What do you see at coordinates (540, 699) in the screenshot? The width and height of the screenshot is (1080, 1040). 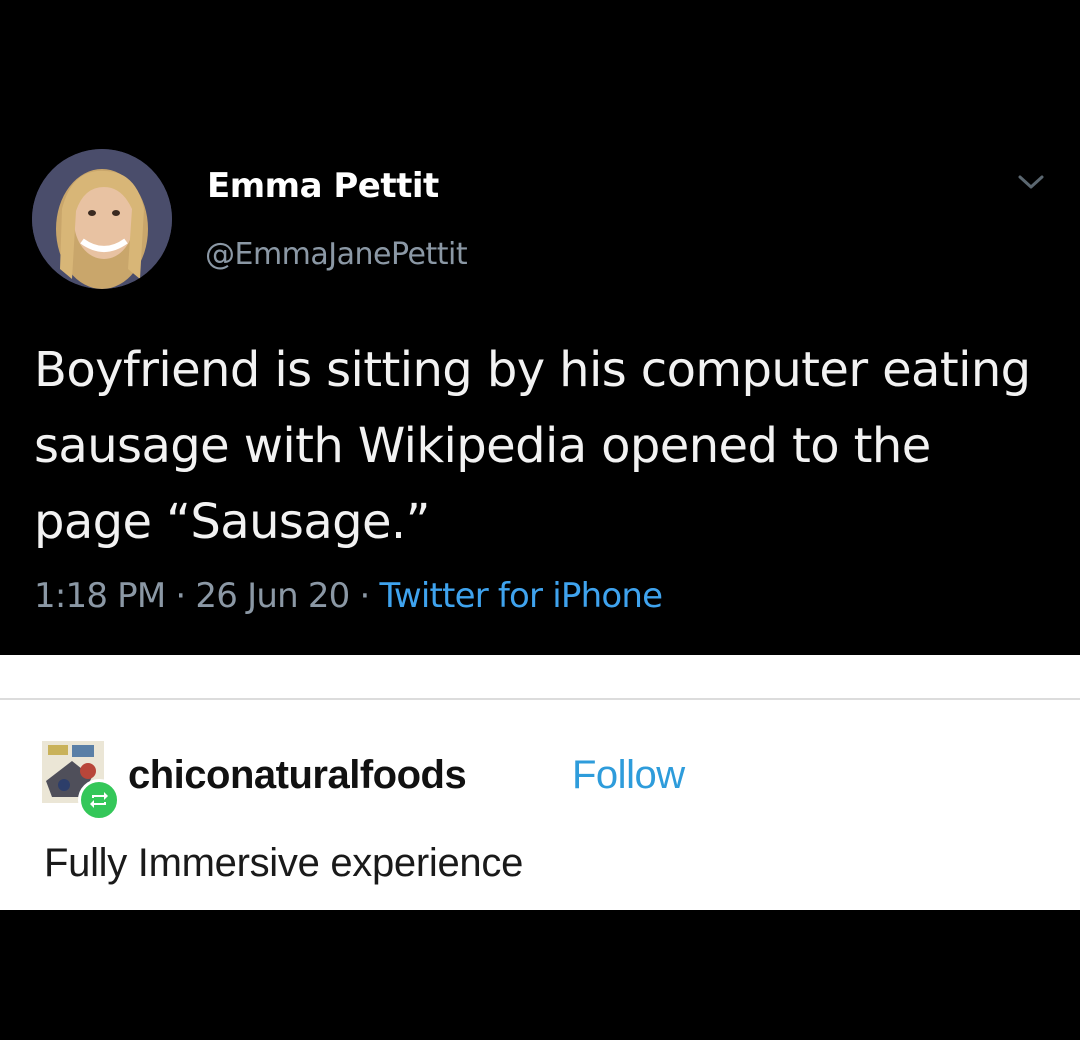 I see `divider` at bounding box center [540, 699].